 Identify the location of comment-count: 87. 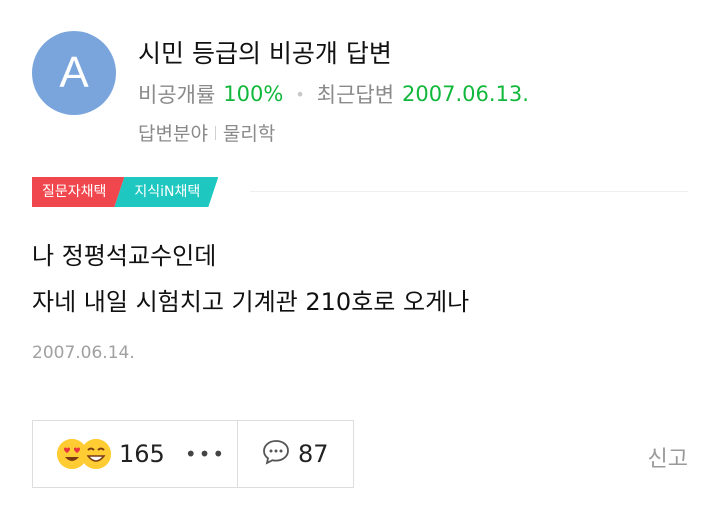
(313, 454).